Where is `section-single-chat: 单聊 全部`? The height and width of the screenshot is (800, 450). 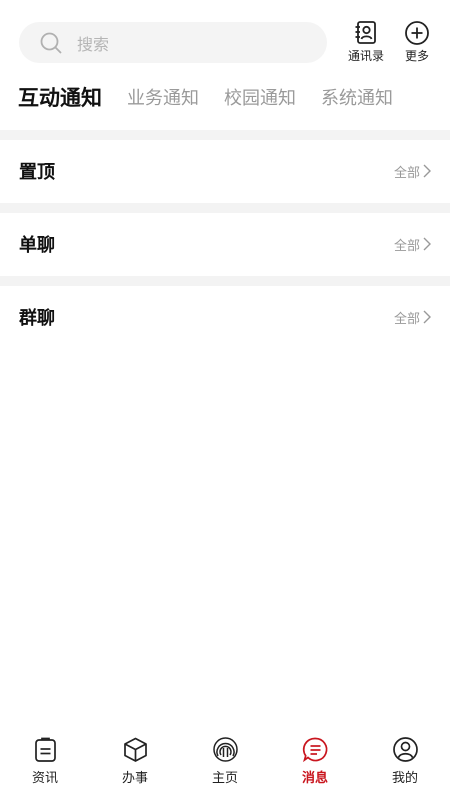
section-single-chat: 单聊 全部 is located at coordinates (225, 244).